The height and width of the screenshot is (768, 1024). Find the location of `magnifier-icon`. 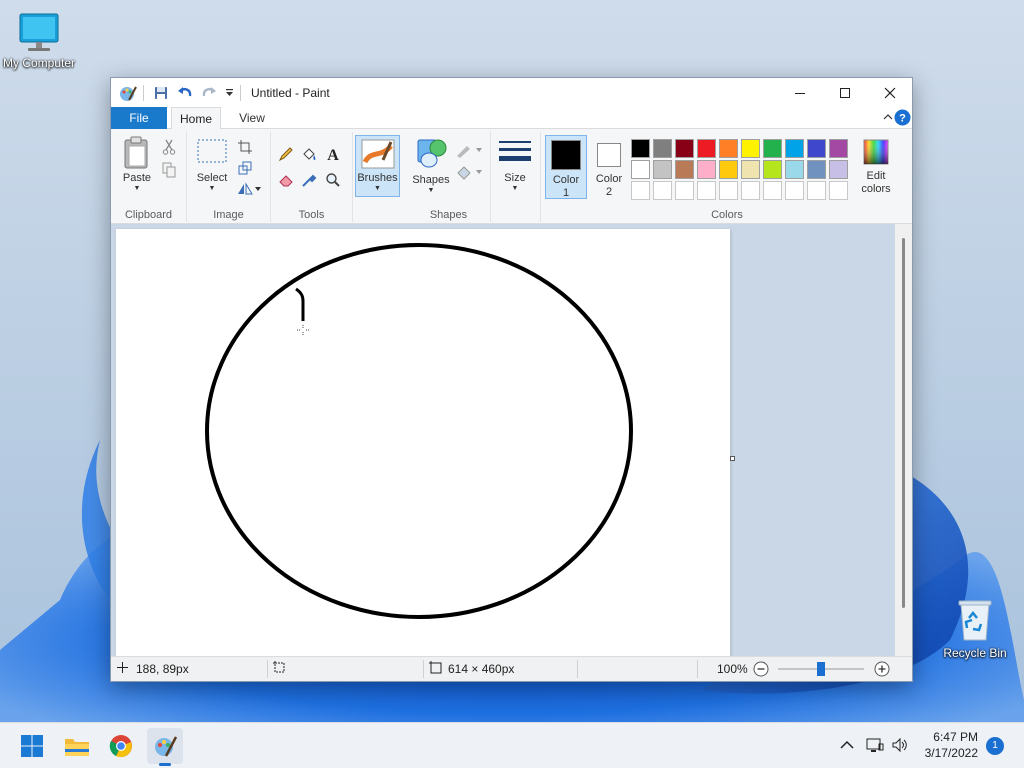

magnifier-icon is located at coordinates (333, 180).